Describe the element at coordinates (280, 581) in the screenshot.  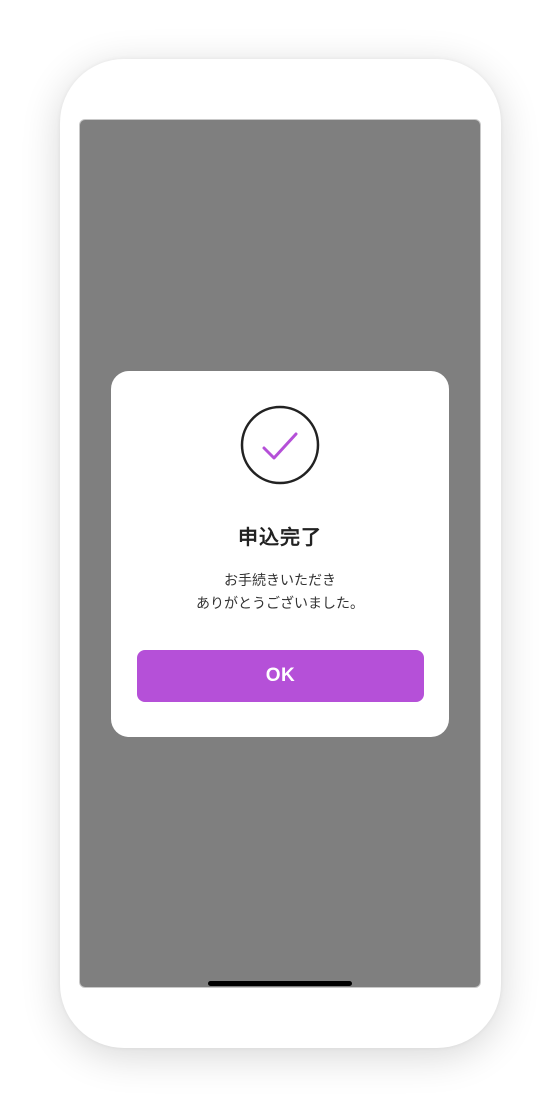
I see `dialog-message-line: お手続きいただき` at that location.